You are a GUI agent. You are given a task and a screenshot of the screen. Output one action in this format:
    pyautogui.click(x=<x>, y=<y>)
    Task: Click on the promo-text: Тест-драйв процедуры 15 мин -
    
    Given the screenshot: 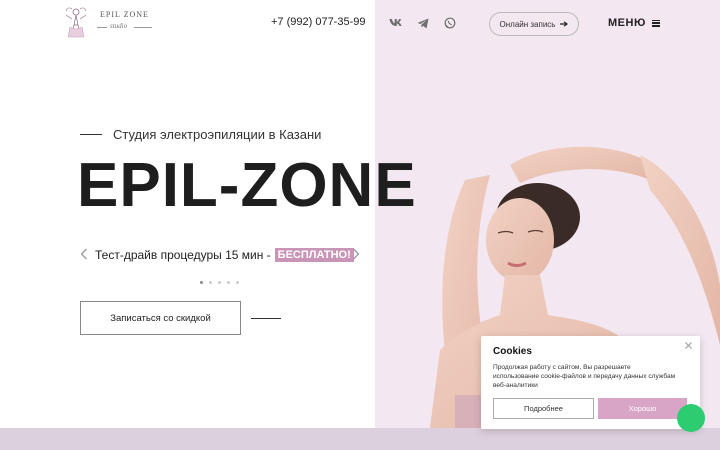 What is the action you would take?
    pyautogui.click(x=183, y=255)
    